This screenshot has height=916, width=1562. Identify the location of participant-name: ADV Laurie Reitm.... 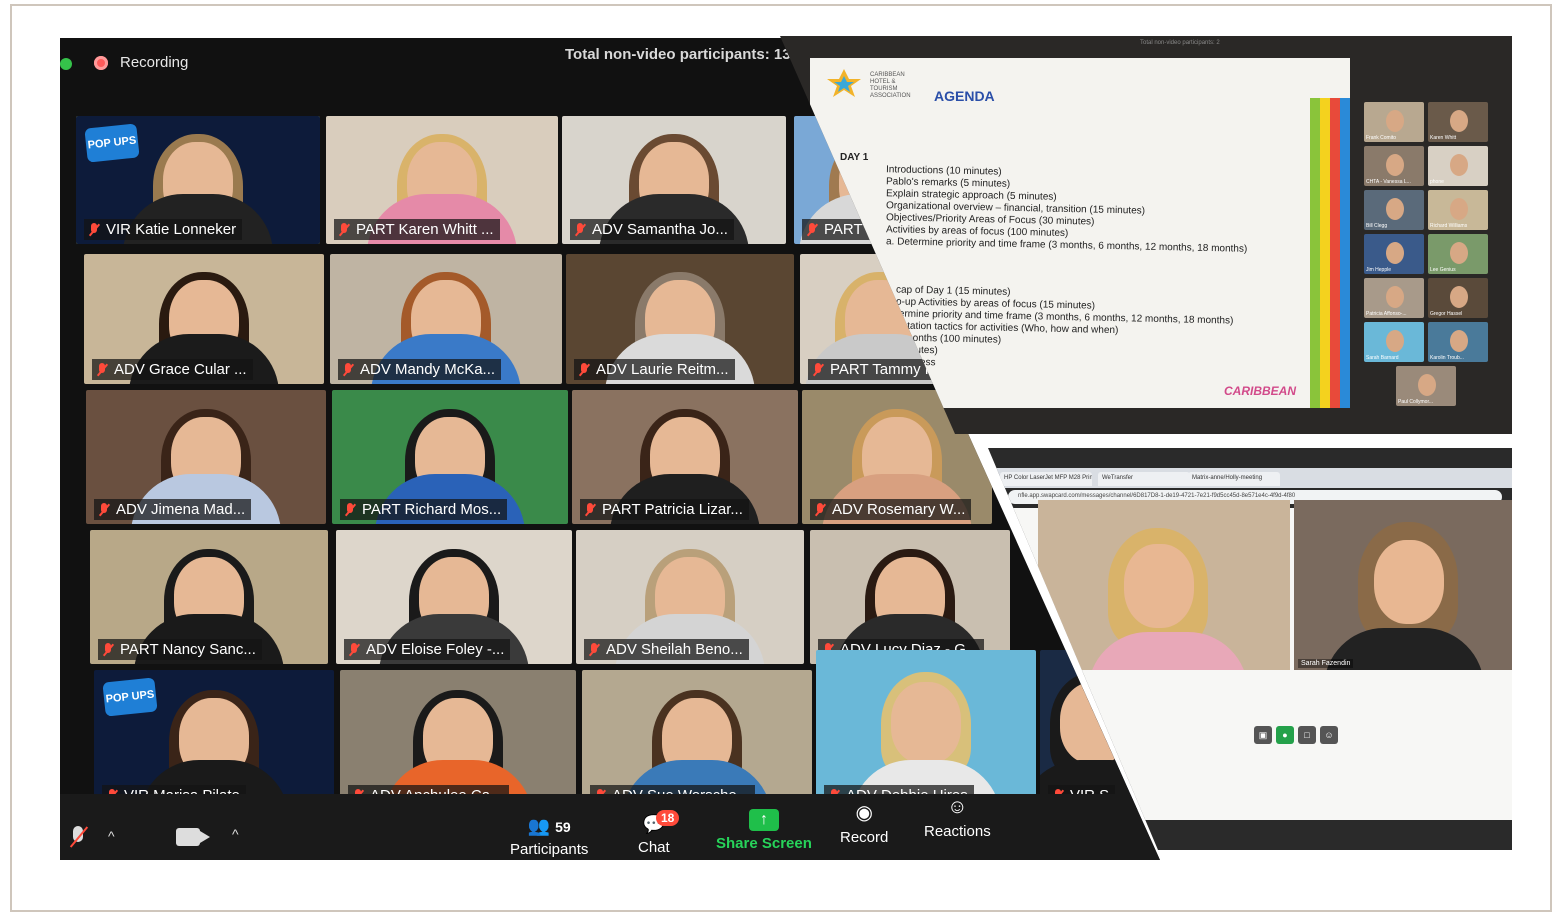
(662, 369).